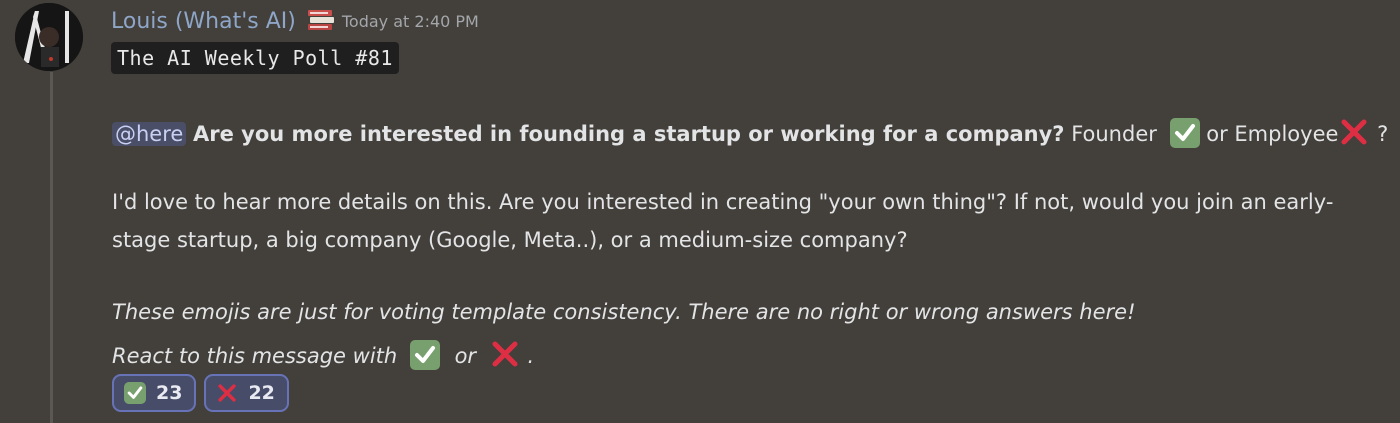 This screenshot has width=1400, height=423. Describe the element at coordinates (1383, 134) in the screenshot. I see `question-end: ?` at that location.